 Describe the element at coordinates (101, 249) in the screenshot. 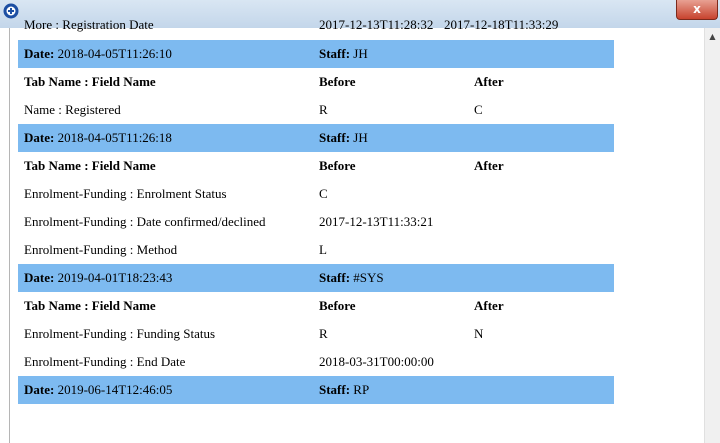

I see `field-name: Enrolment-Funding : Method` at that location.